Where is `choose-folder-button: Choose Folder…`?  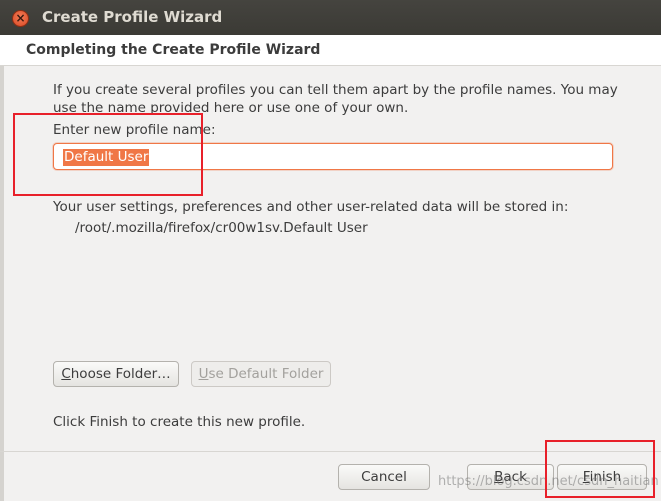
choose-folder-button: Choose Folder… is located at coordinates (116, 374).